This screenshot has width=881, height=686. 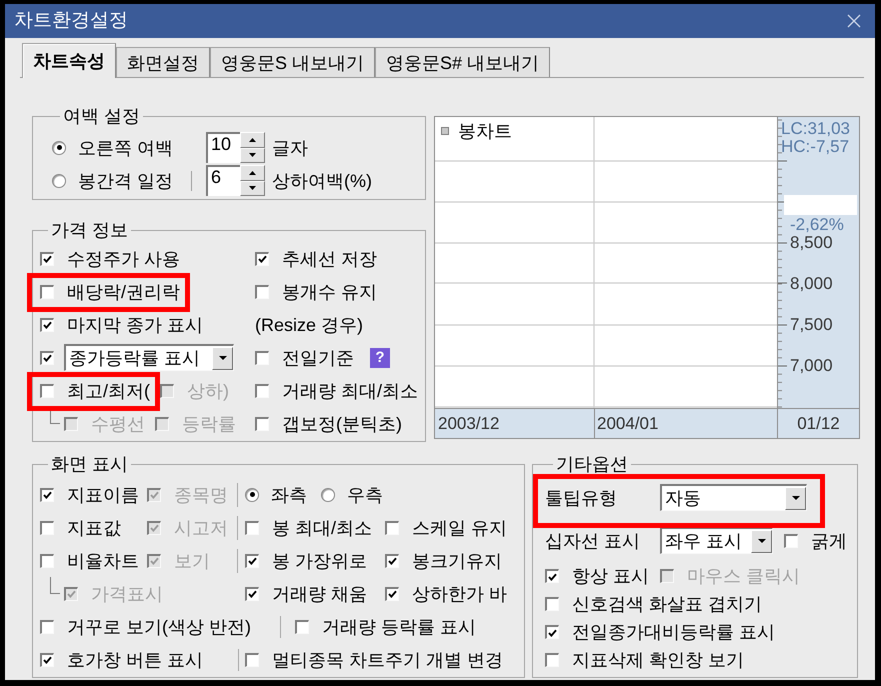 I want to click on checkbox-label: 봉개수 유지, so click(x=330, y=291).